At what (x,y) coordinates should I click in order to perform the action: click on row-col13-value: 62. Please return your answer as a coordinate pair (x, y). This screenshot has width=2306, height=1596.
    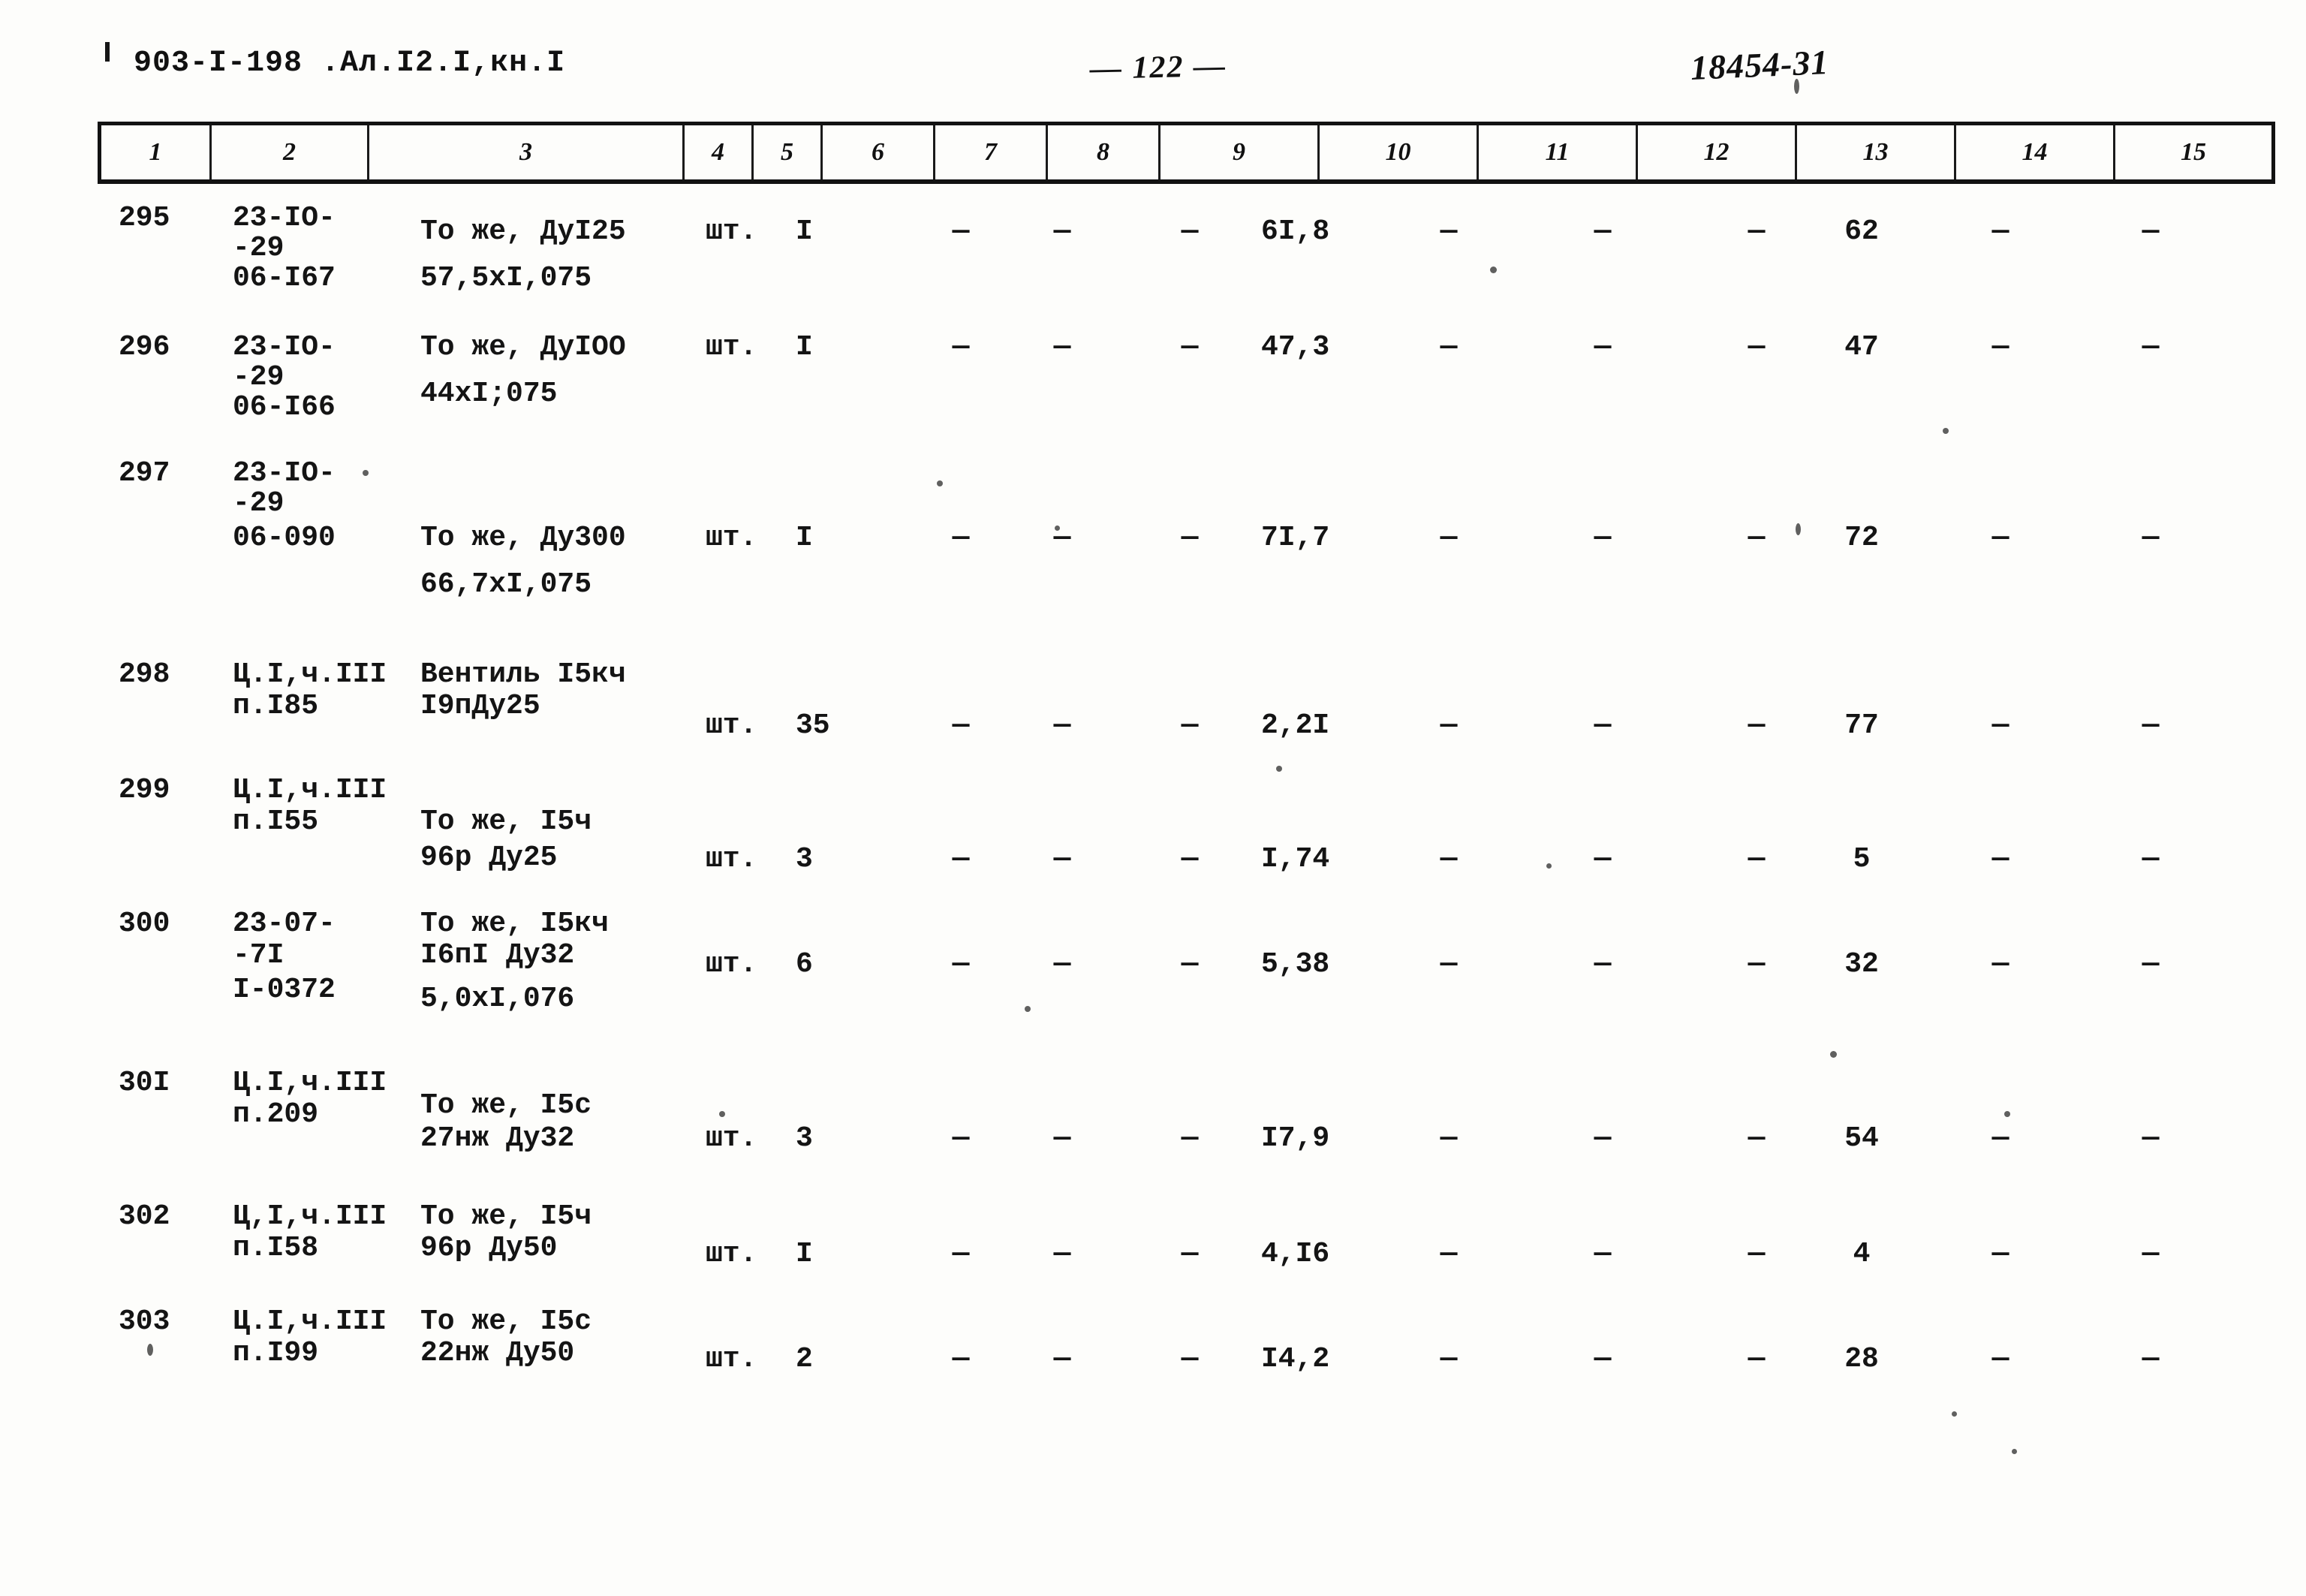
    Looking at the image, I should click on (1861, 231).